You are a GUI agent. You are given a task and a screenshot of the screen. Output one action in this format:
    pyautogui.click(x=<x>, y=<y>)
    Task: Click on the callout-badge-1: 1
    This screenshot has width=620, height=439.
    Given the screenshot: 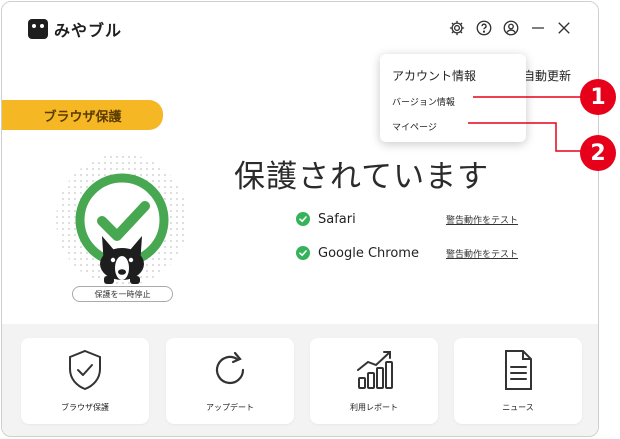 What is the action you would take?
    pyautogui.click(x=598, y=97)
    